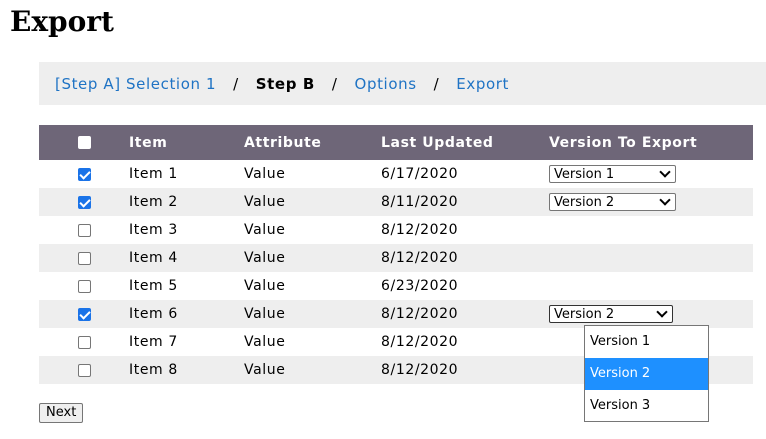 This screenshot has width=766, height=439. I want to click on table-row: Item 4 Value 8/12/2020, so click(396, 258).